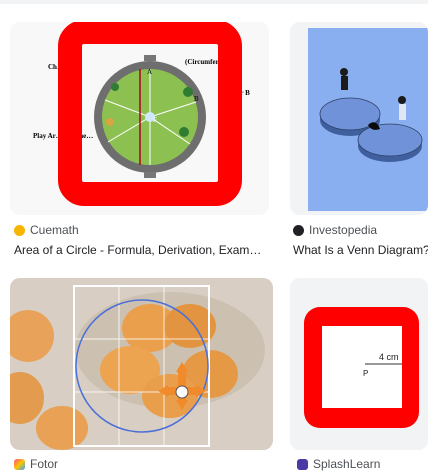  I want to click on label-point-a: A, so click(149, 72).